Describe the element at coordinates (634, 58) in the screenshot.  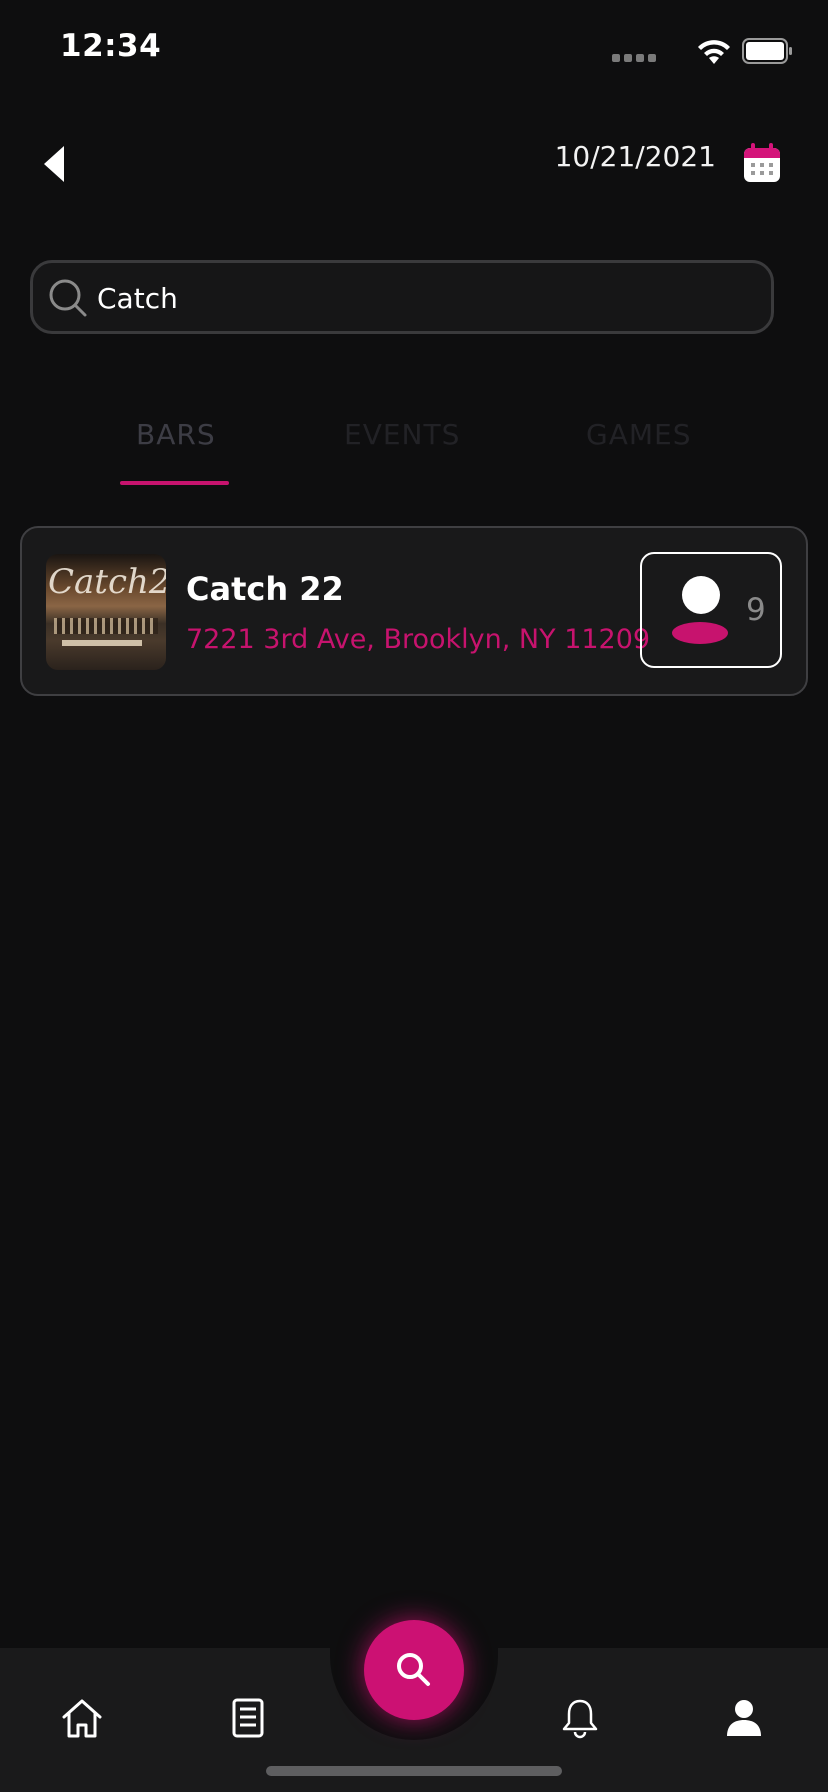
I see `signal-icon` at that location.